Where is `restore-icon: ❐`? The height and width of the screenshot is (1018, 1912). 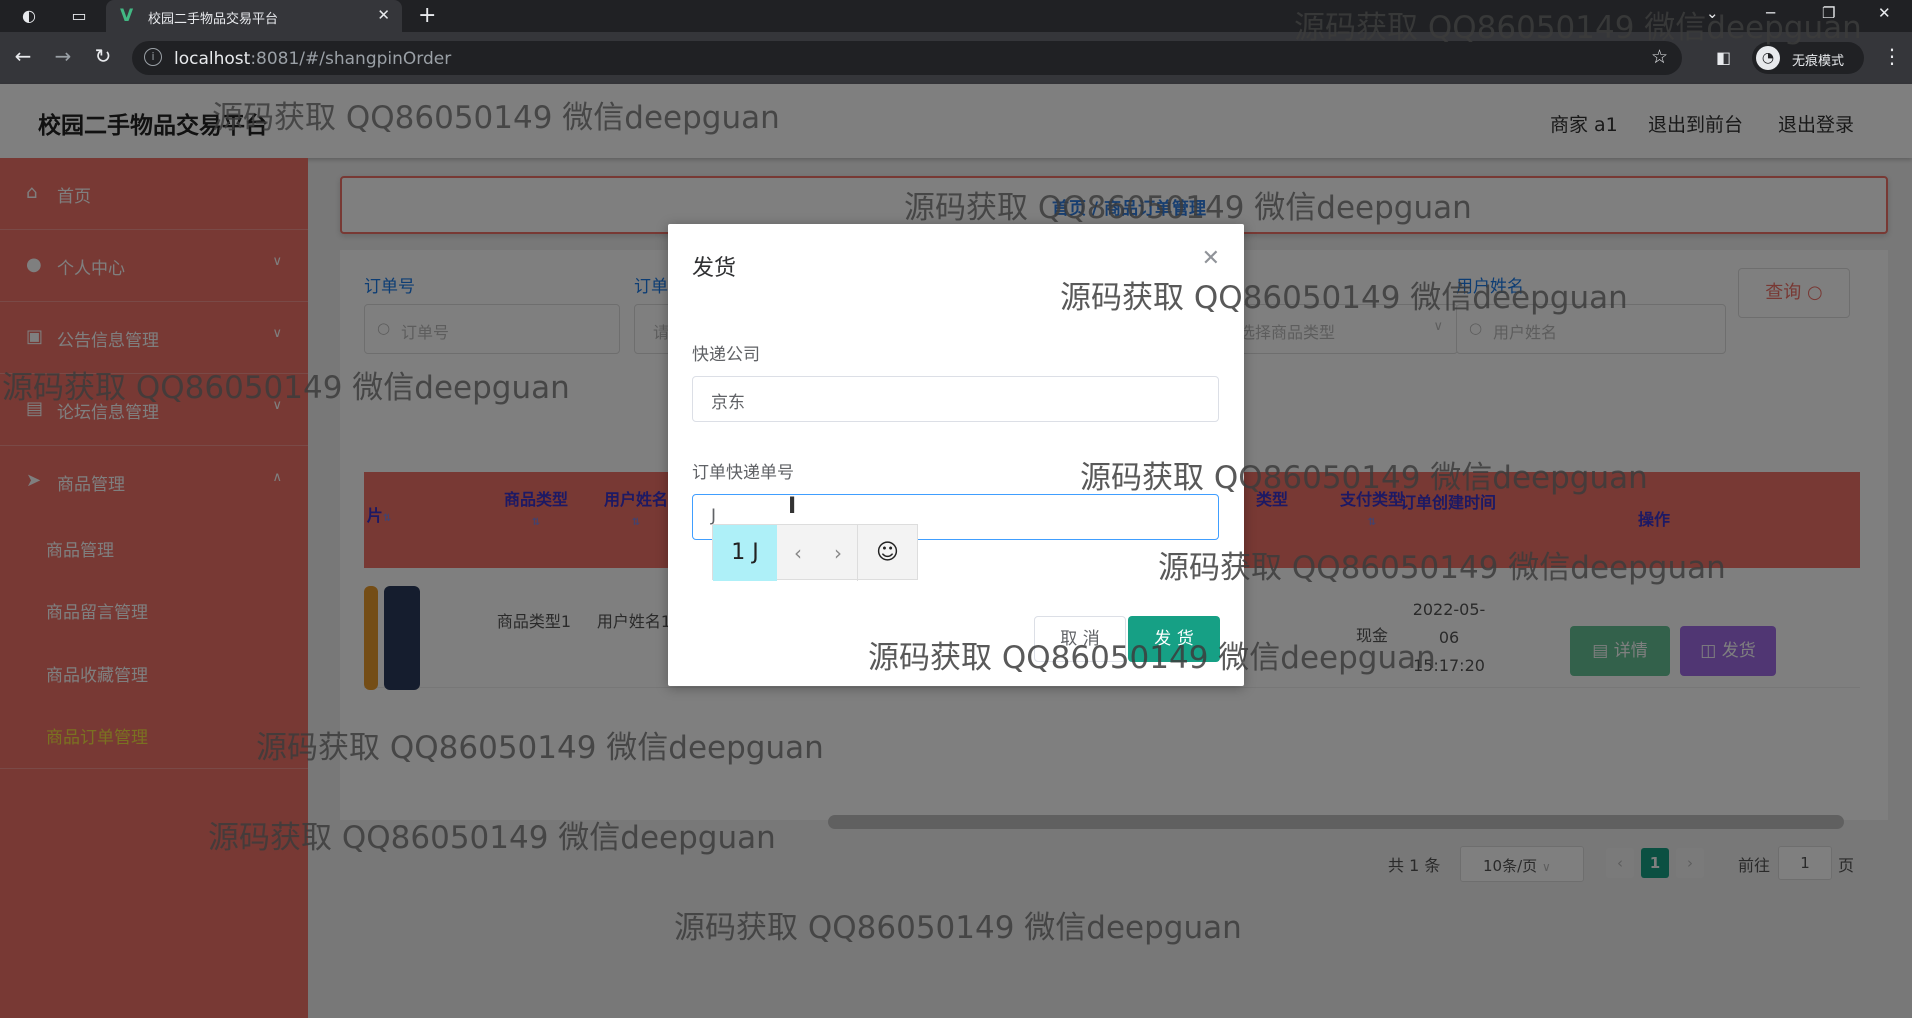 restore-icon: ❐ is located at coordinates (1828, 13).